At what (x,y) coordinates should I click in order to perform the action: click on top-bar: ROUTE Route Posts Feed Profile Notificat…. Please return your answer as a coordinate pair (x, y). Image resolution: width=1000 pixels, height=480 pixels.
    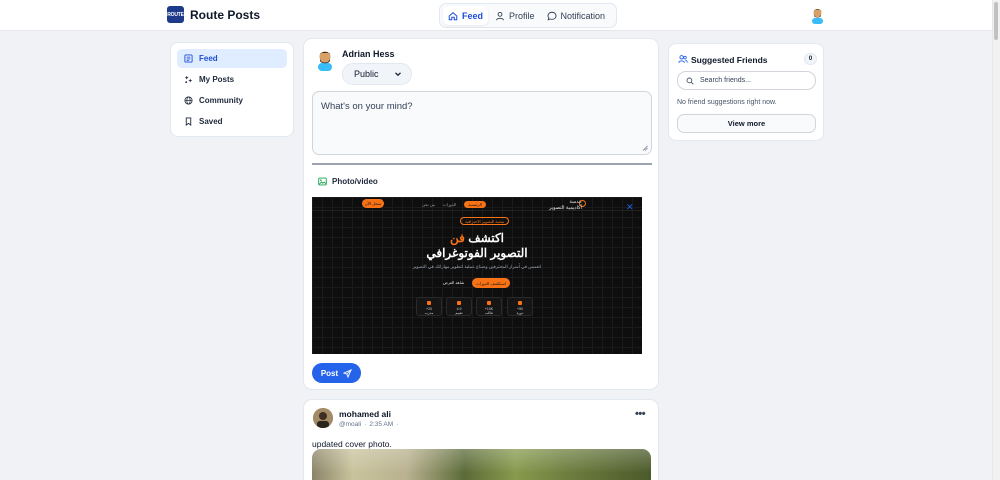
    Looking at the image, I should click on (500, 15).